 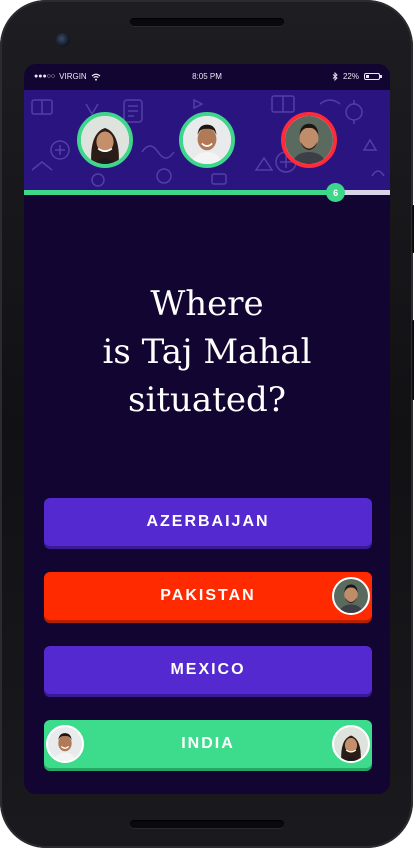 I want to click on front-camera-icon, so click(x=63, y=40).